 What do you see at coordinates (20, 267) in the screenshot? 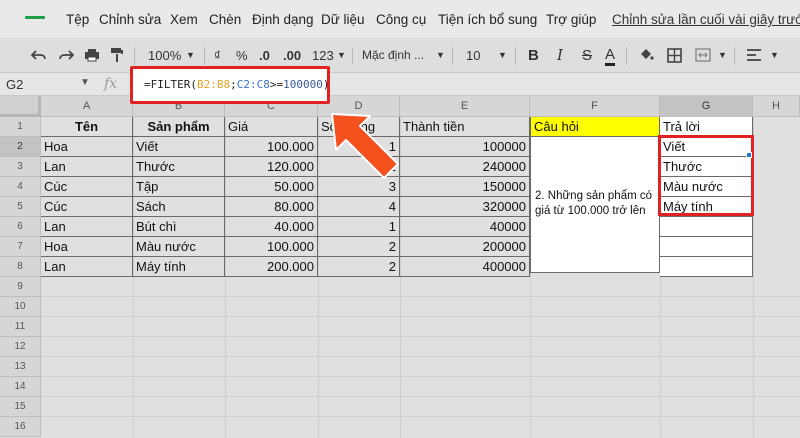
I see `row-header: 8` at bounding box center [20, 267].